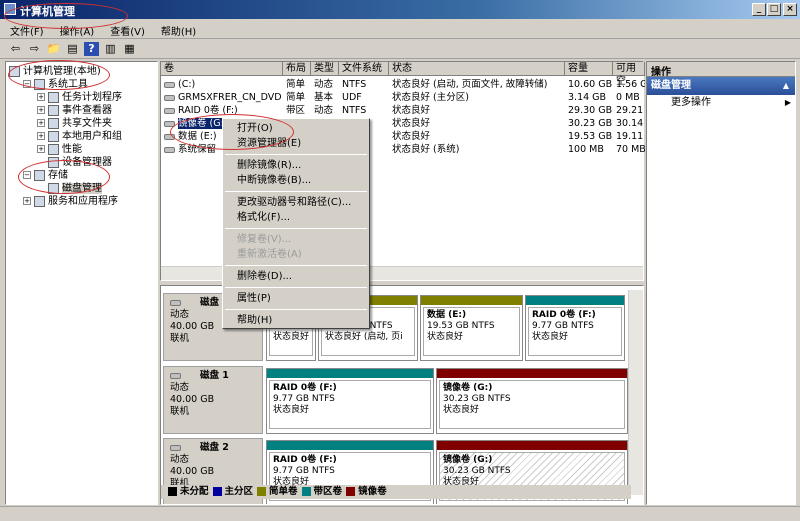 The height and width of the screenshot is (521, 800). What do you see at coordinates (326, 97) in the screenshot?
I see `table-cell: 基本` at bounding box center [326, 97].